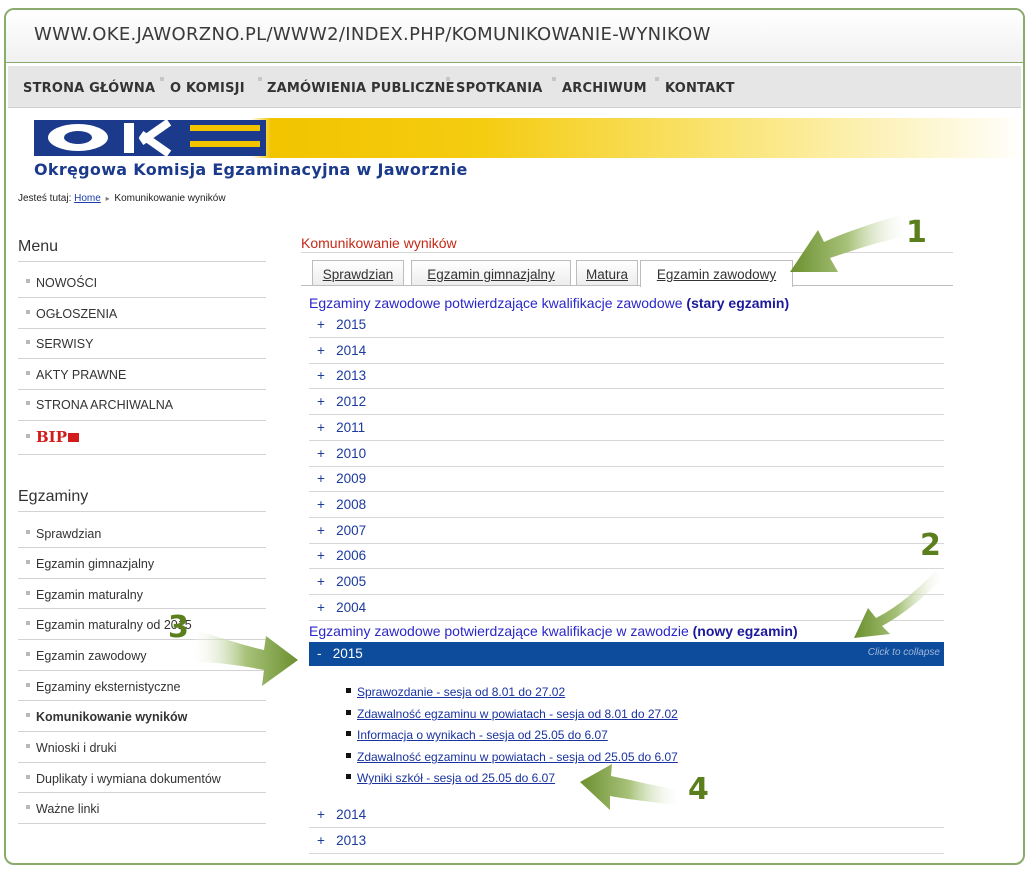 This screenshot has width=1029, height=869. Describe the element at coordinates (89, 88) in the screenshot. I see `nav-strona-glowna: STRONA GŁÓWNA` at that location.